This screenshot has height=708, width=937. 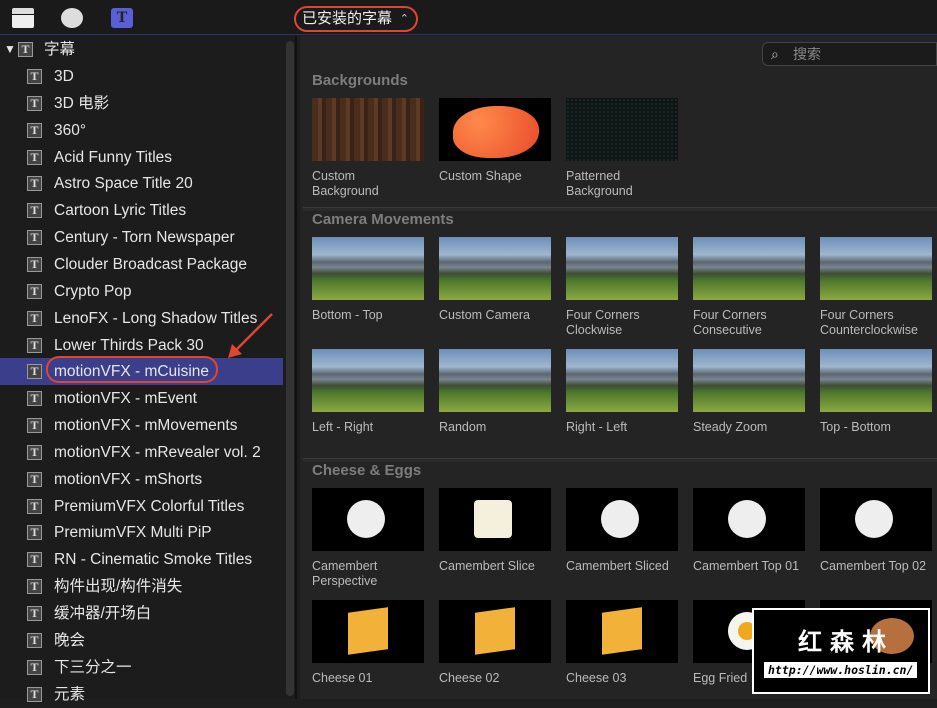 I want to click on sidebar-item: T Acid Funny Titles, so click(x=141, y=157).